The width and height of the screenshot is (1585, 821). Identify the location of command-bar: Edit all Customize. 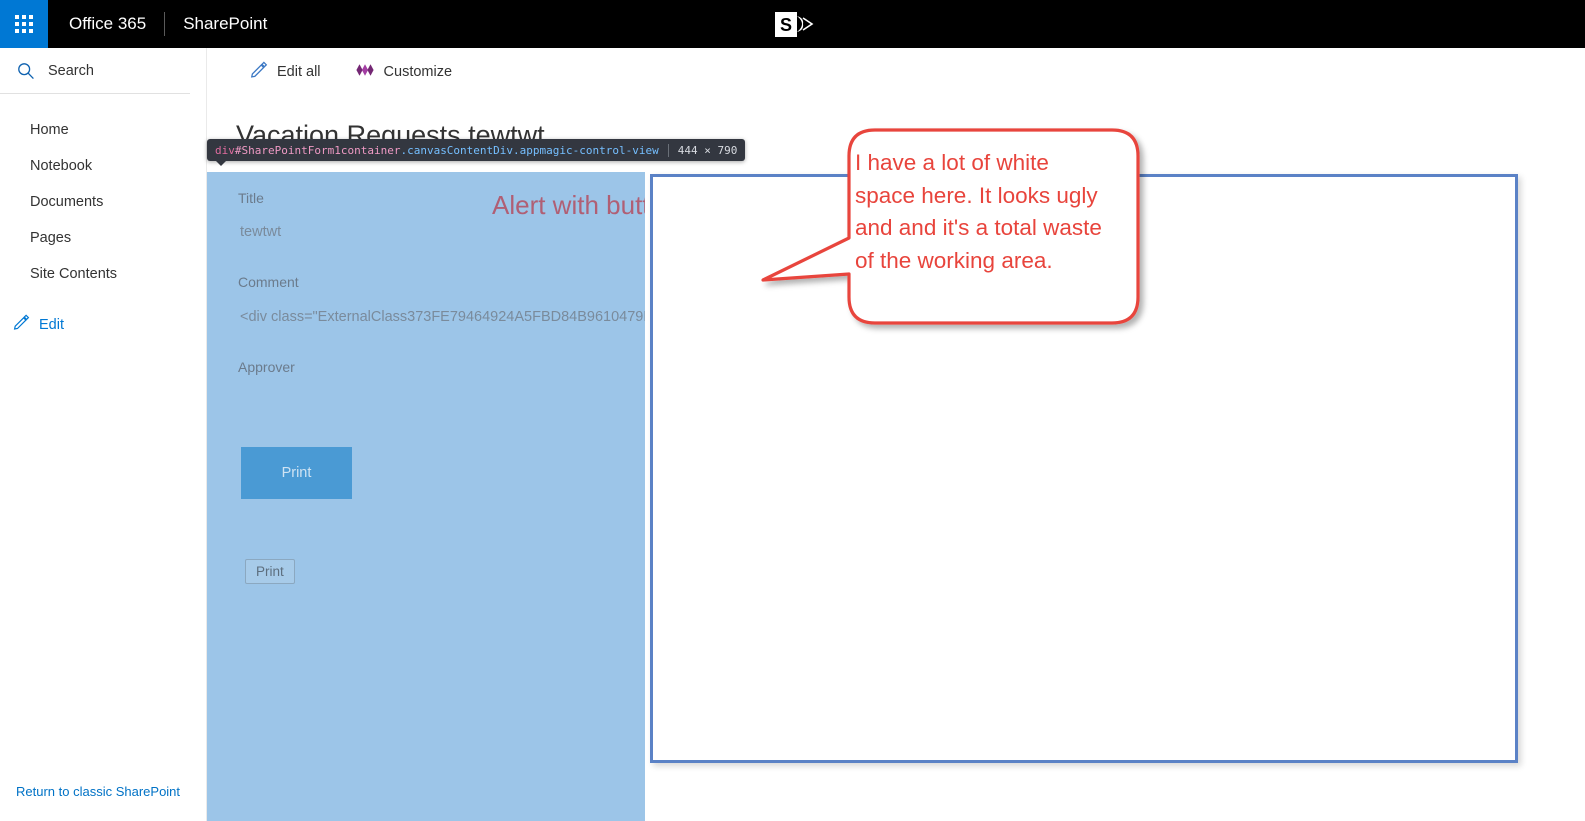
(896, 71).